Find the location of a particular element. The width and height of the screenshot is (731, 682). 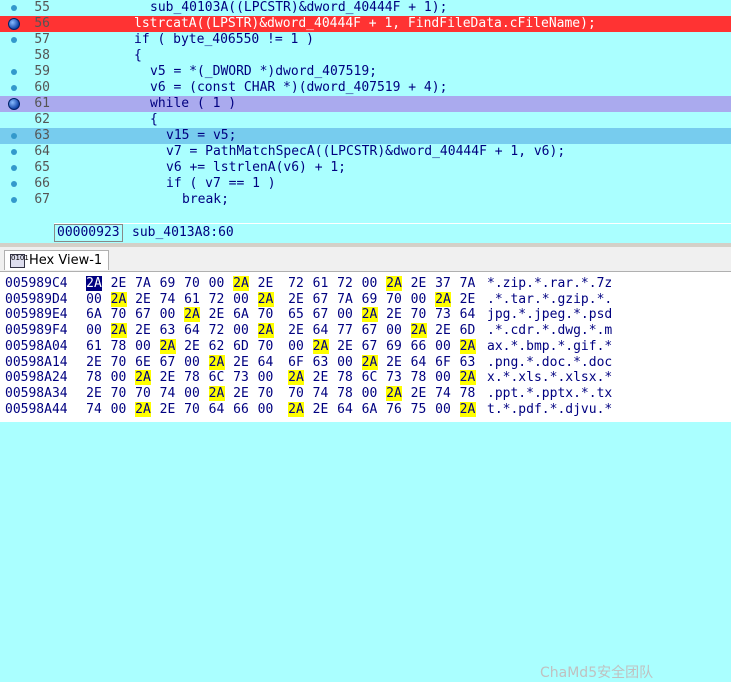

code-text: while ( 1 ) is located at coordinates (193, 104).